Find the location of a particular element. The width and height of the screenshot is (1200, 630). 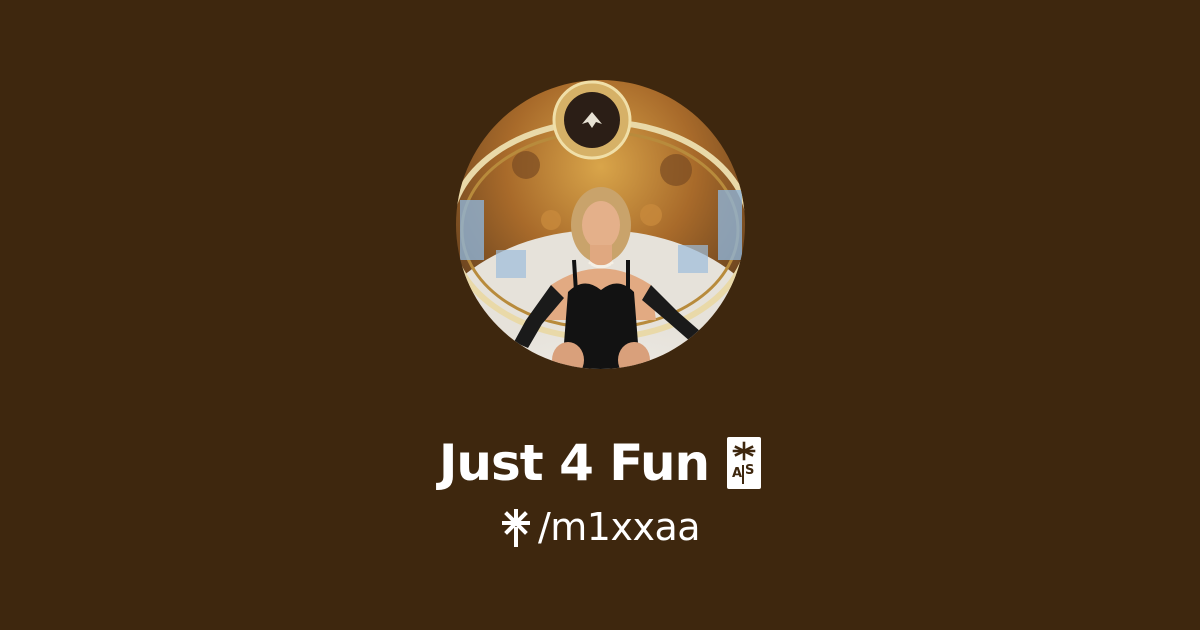

profile-title-row: Just 4 Fun A S is located at coordinates (600, 463).